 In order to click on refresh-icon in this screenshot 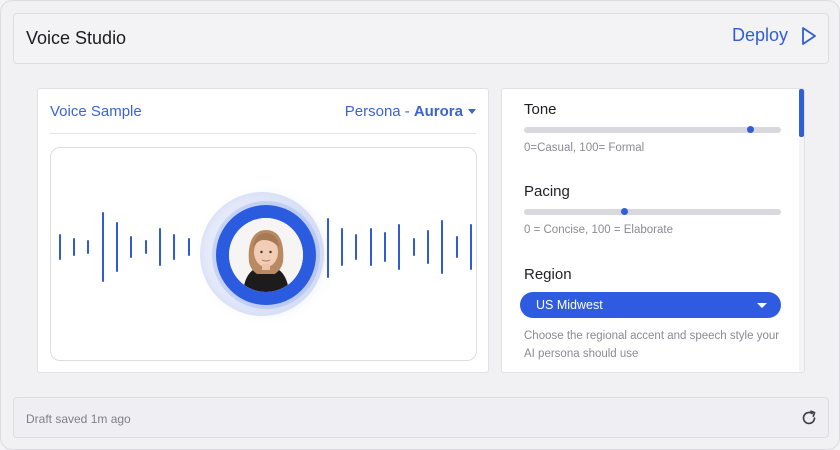, I will do `click(809, 418)`.